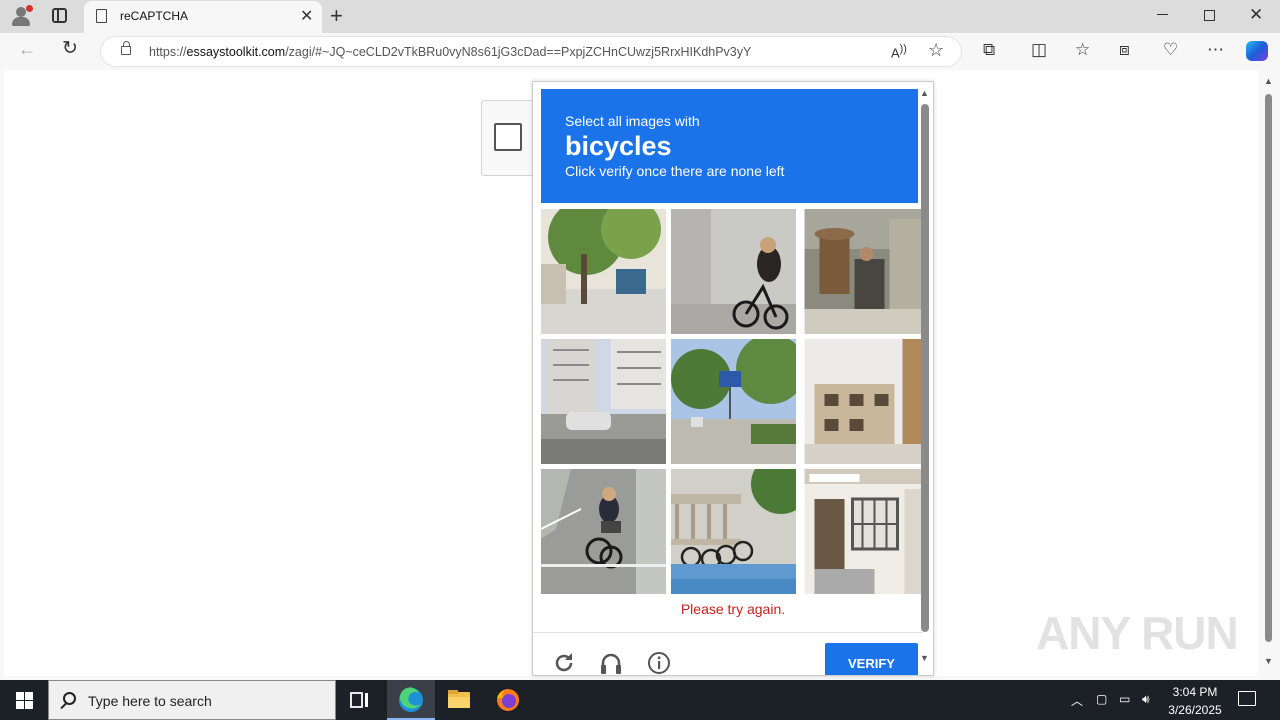 The height and width of the screenshot is (720, 1280). What do you see at coordinates (618, 146) in the screenshot?
I see `target-object: bicycles` at bounding box center [618, 146].